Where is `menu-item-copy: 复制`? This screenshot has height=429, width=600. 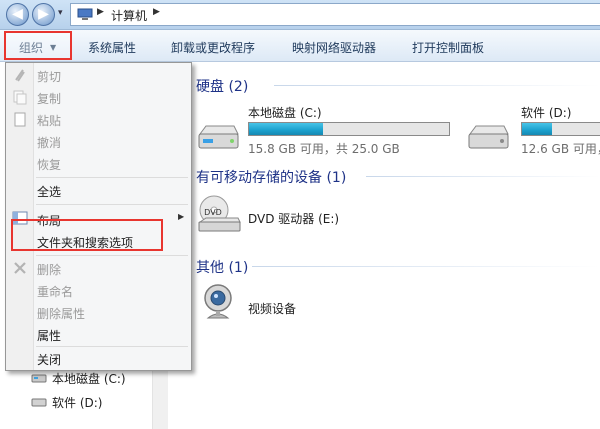 menu-item-copy: 复制 is located at coordinates (49, 98).